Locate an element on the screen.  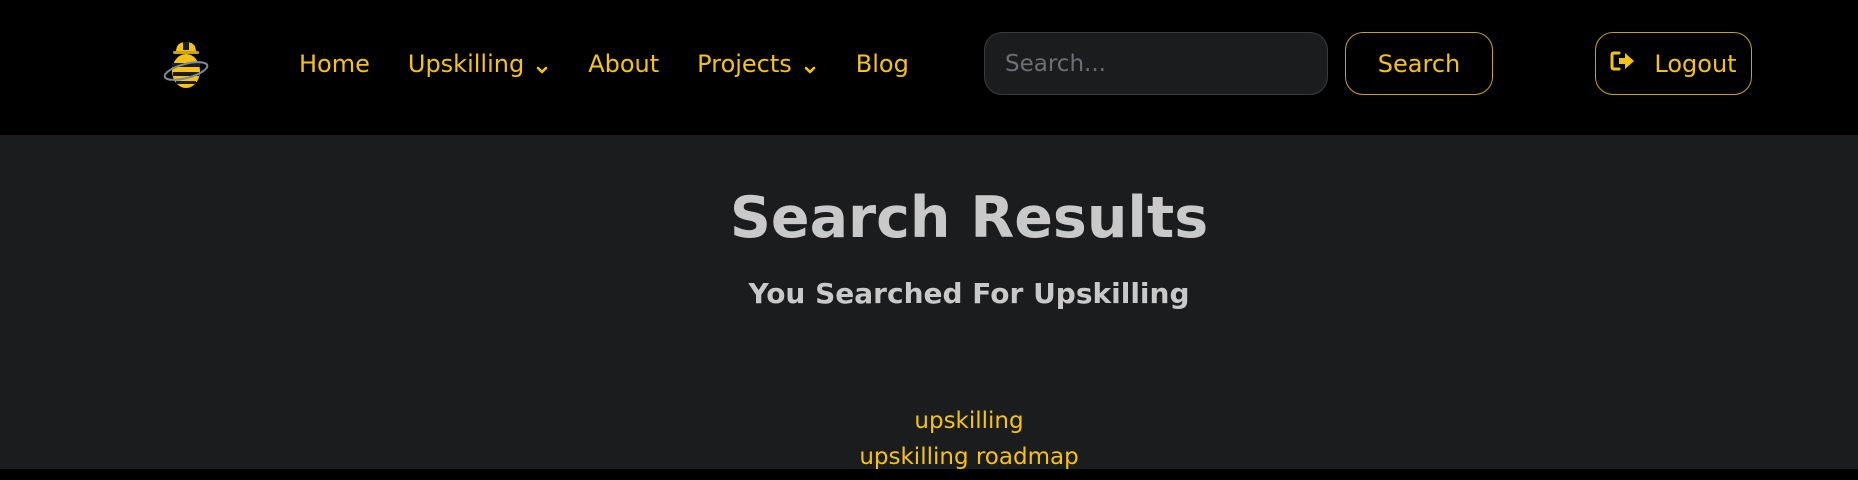
nav-home-label: Home is located at coordinates (334, 64).